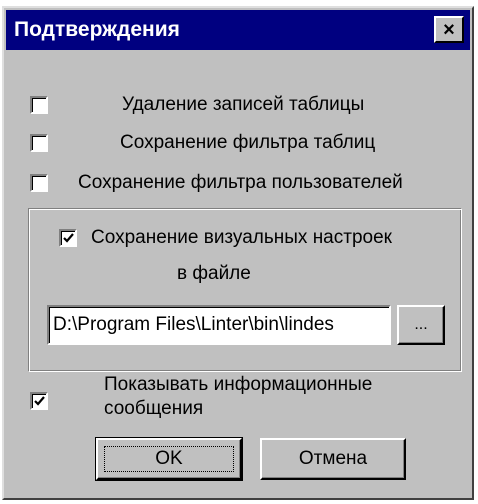 The height and width of the screenshot is (504, 478). Describe the element at coordinates (240, 182) in the screenshot. I see `save-user-filter-label: Сохранение фильтра пользователей` at that location.